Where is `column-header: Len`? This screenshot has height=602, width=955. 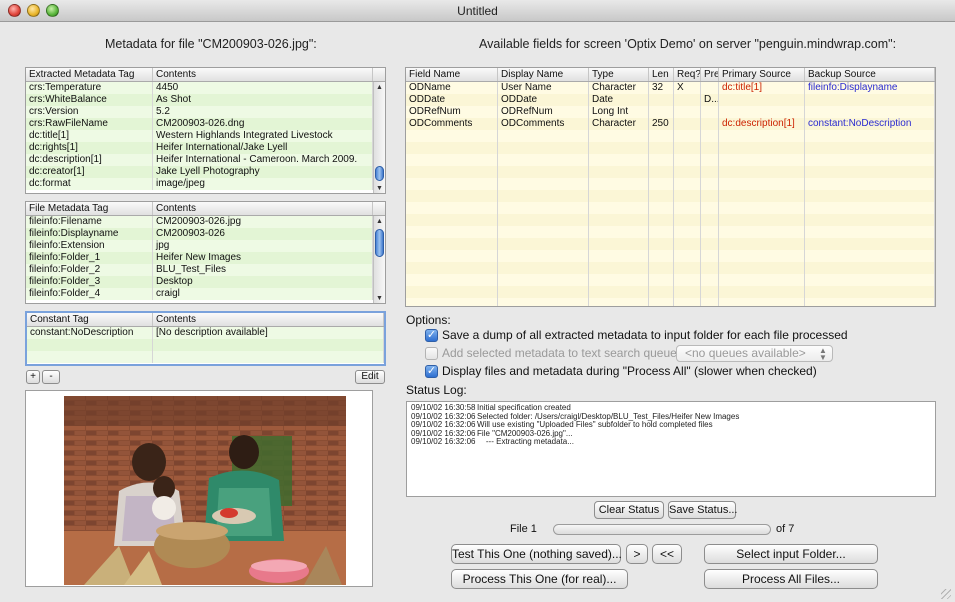 column-header: Len is located at coordinates (661, 74).